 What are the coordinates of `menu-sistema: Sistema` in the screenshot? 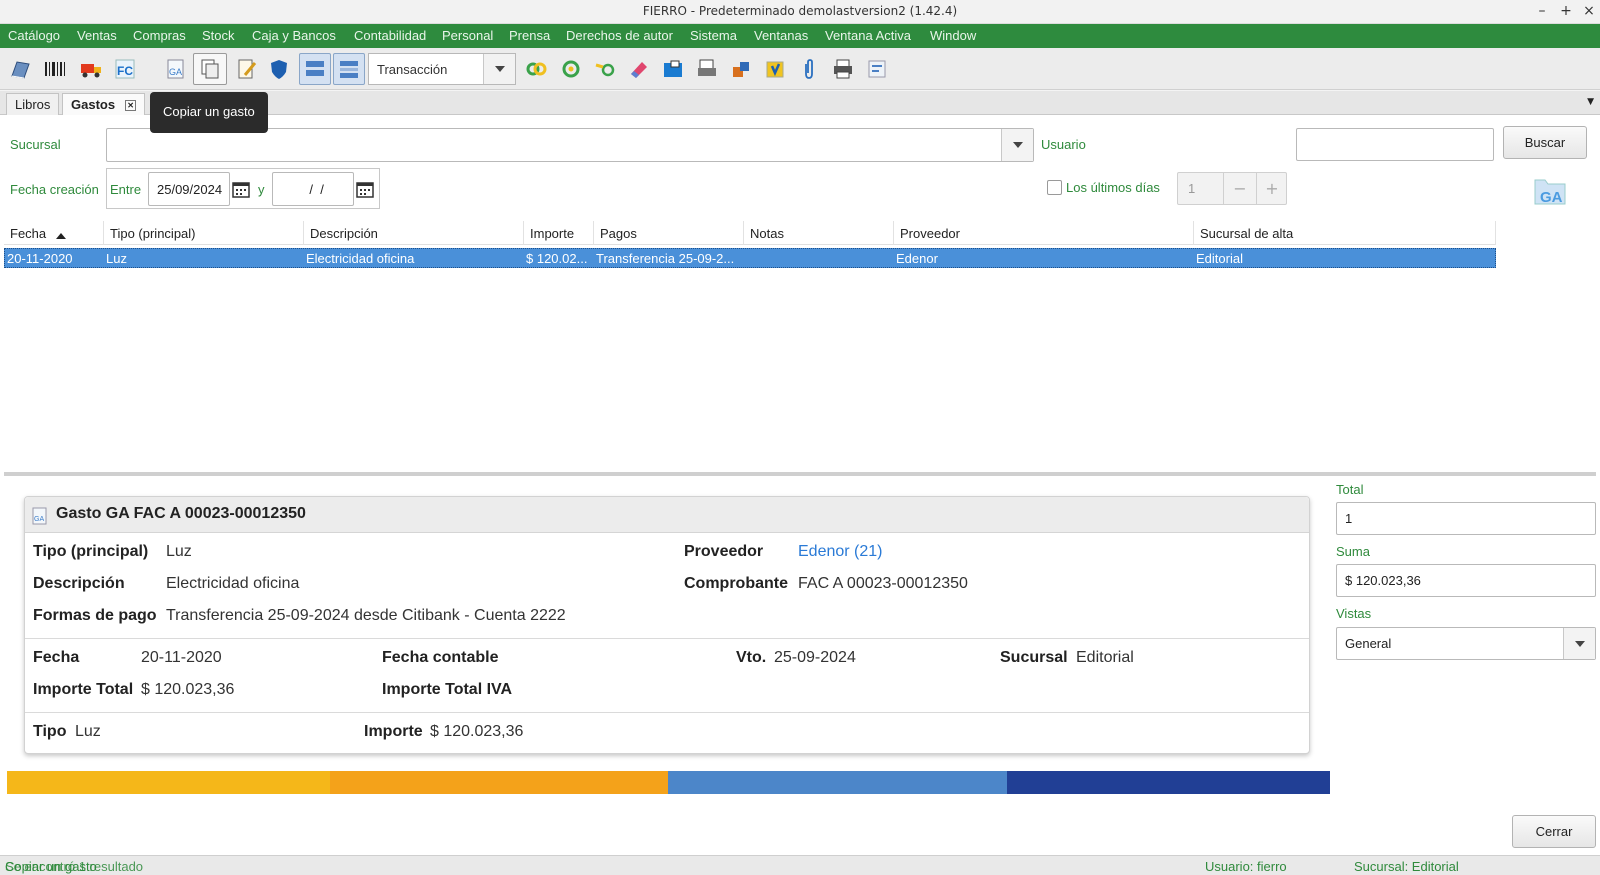 It's located at (713, 35).